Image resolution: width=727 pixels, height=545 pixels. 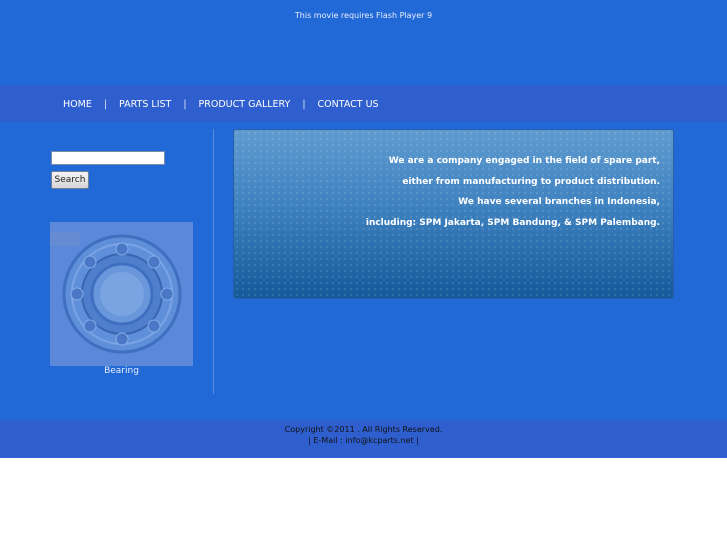 I want to click on product-caption: Bearing, so click(x=121, y=371).